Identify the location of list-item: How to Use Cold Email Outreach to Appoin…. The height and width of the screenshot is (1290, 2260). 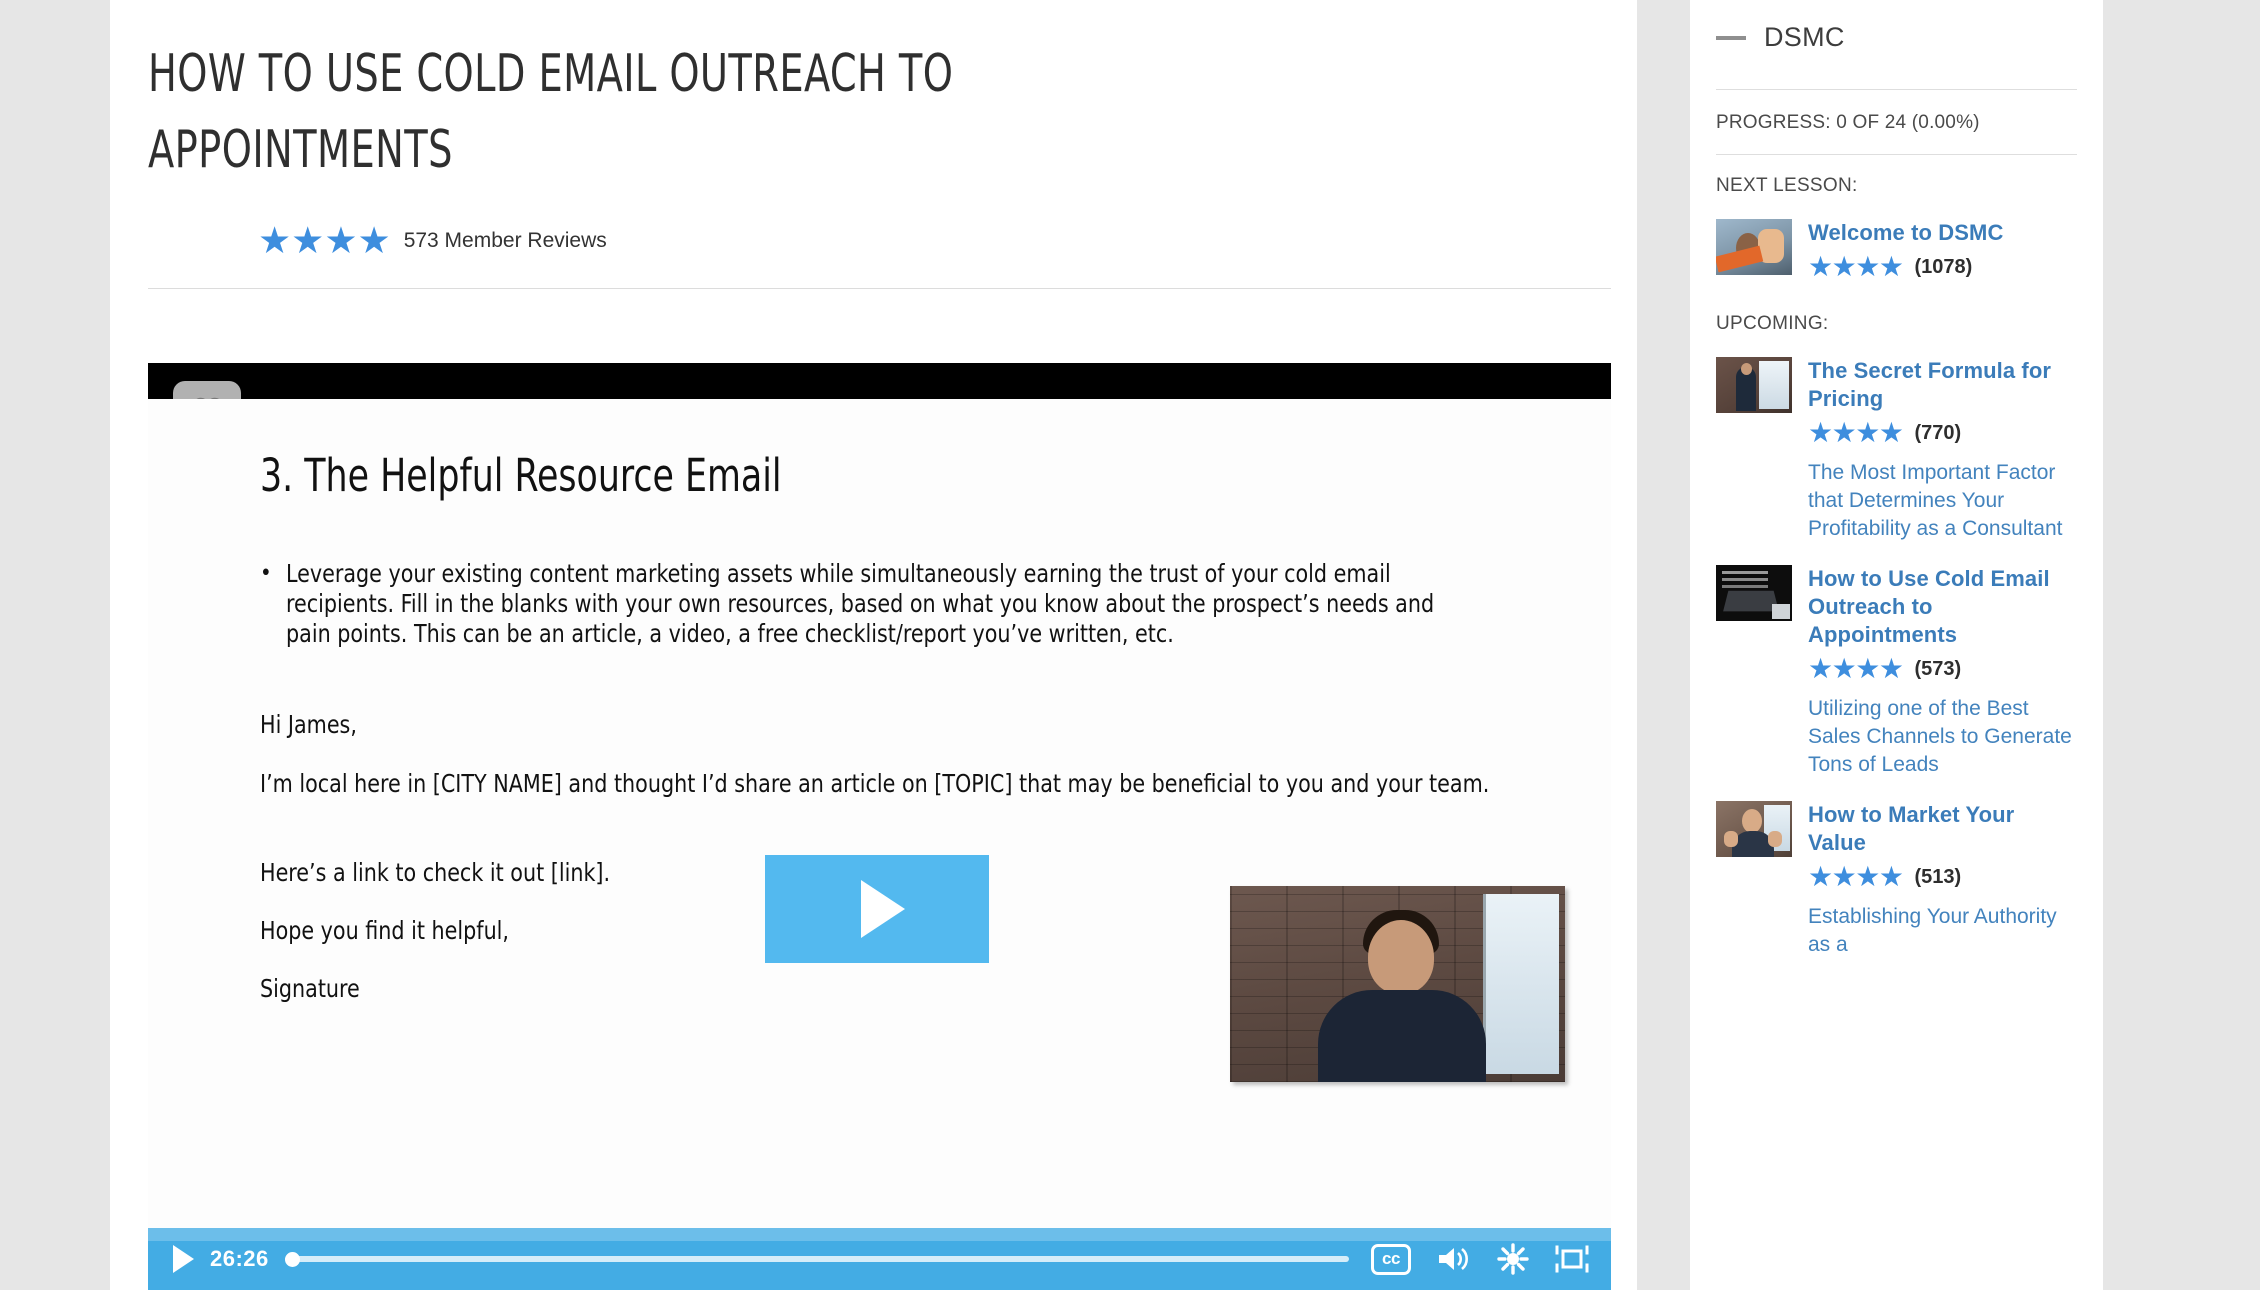
(1896, 661).